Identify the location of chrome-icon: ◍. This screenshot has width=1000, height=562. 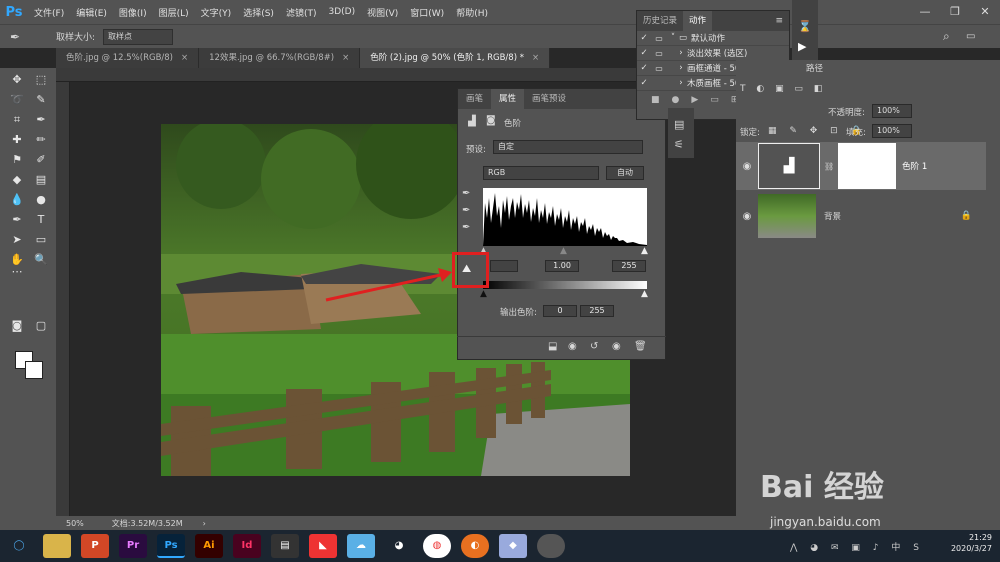
(437, 546).